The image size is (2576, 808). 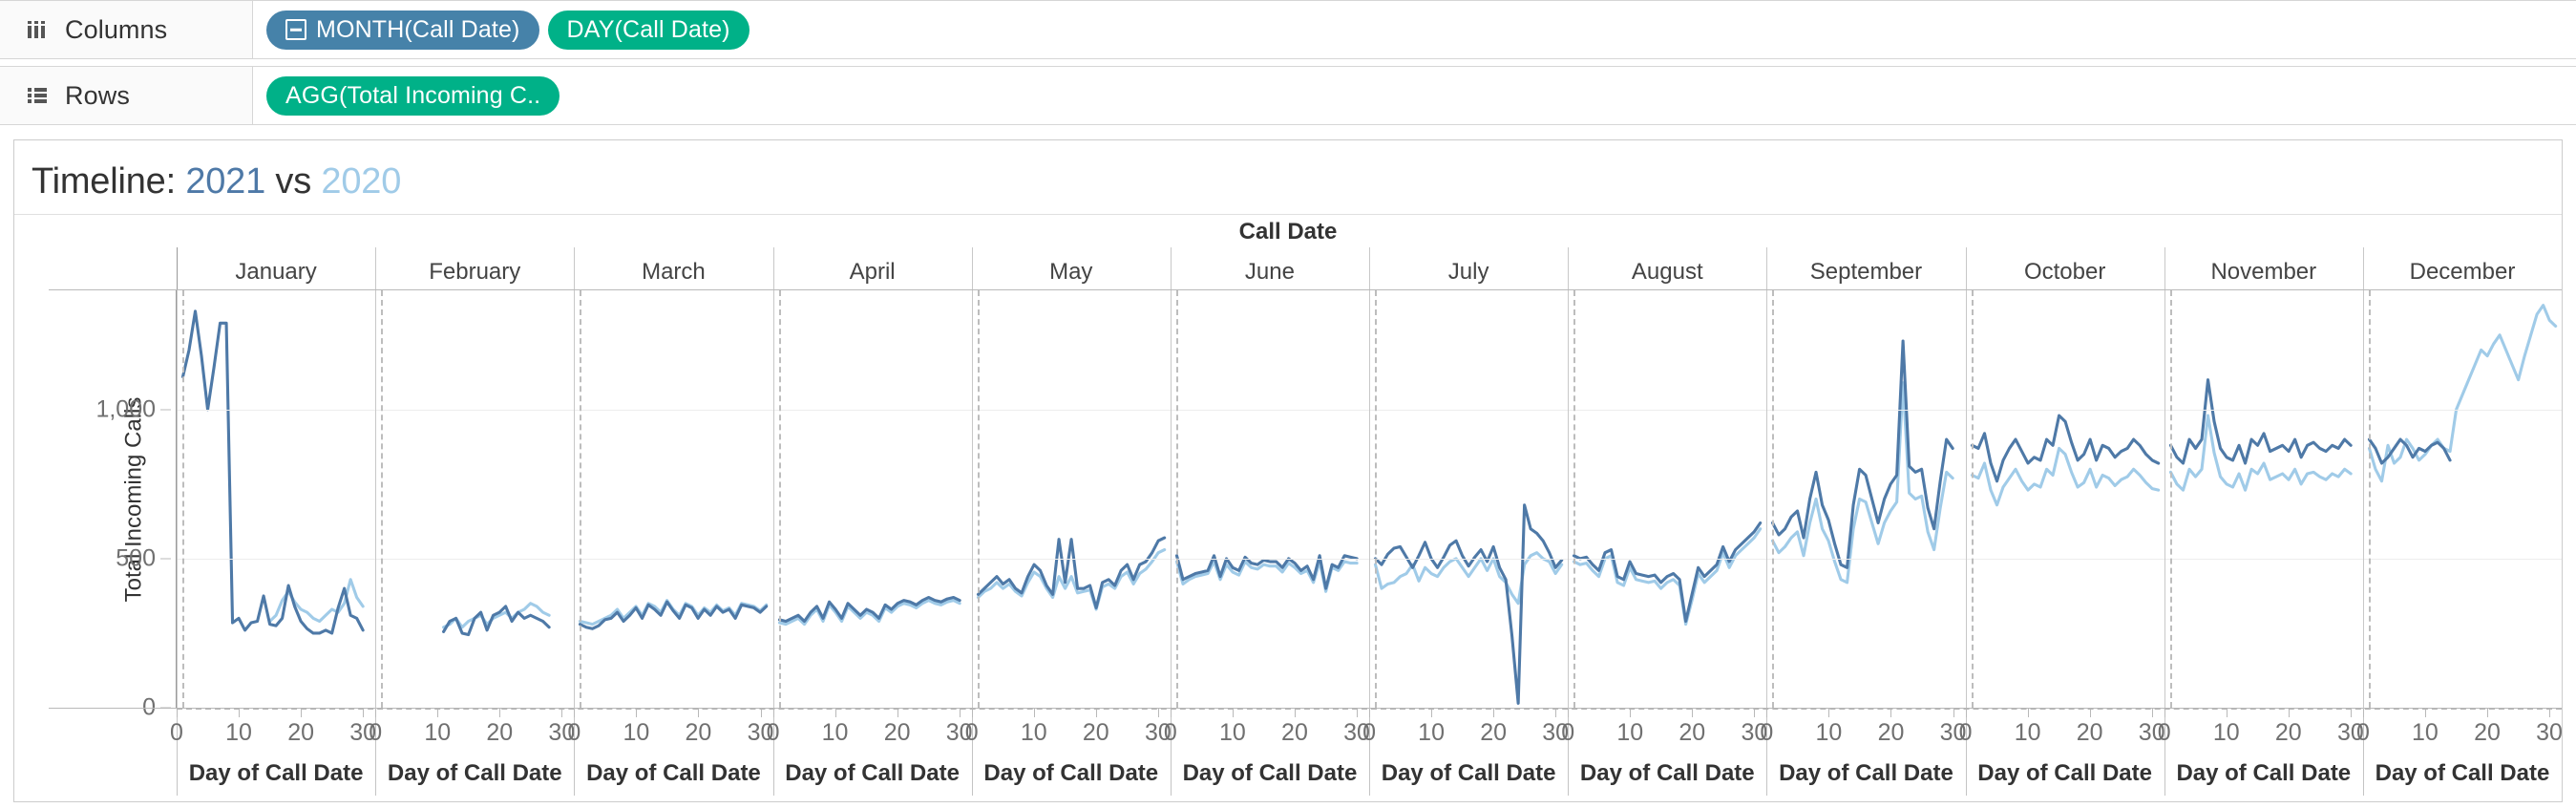 What do you see at coordinates (1288, 232) in the screenshot?
I see `column-field-title-text: Call Date` at bounding box center [1288, 232].